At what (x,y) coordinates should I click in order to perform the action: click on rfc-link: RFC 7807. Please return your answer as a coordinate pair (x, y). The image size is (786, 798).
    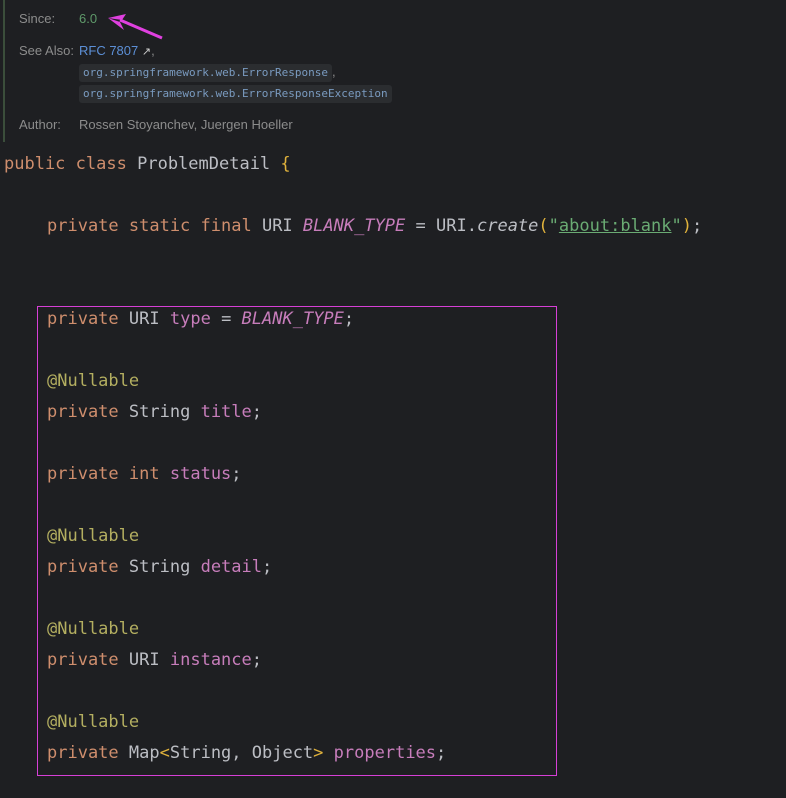
    Looking at the image, I should click on (108, 50).